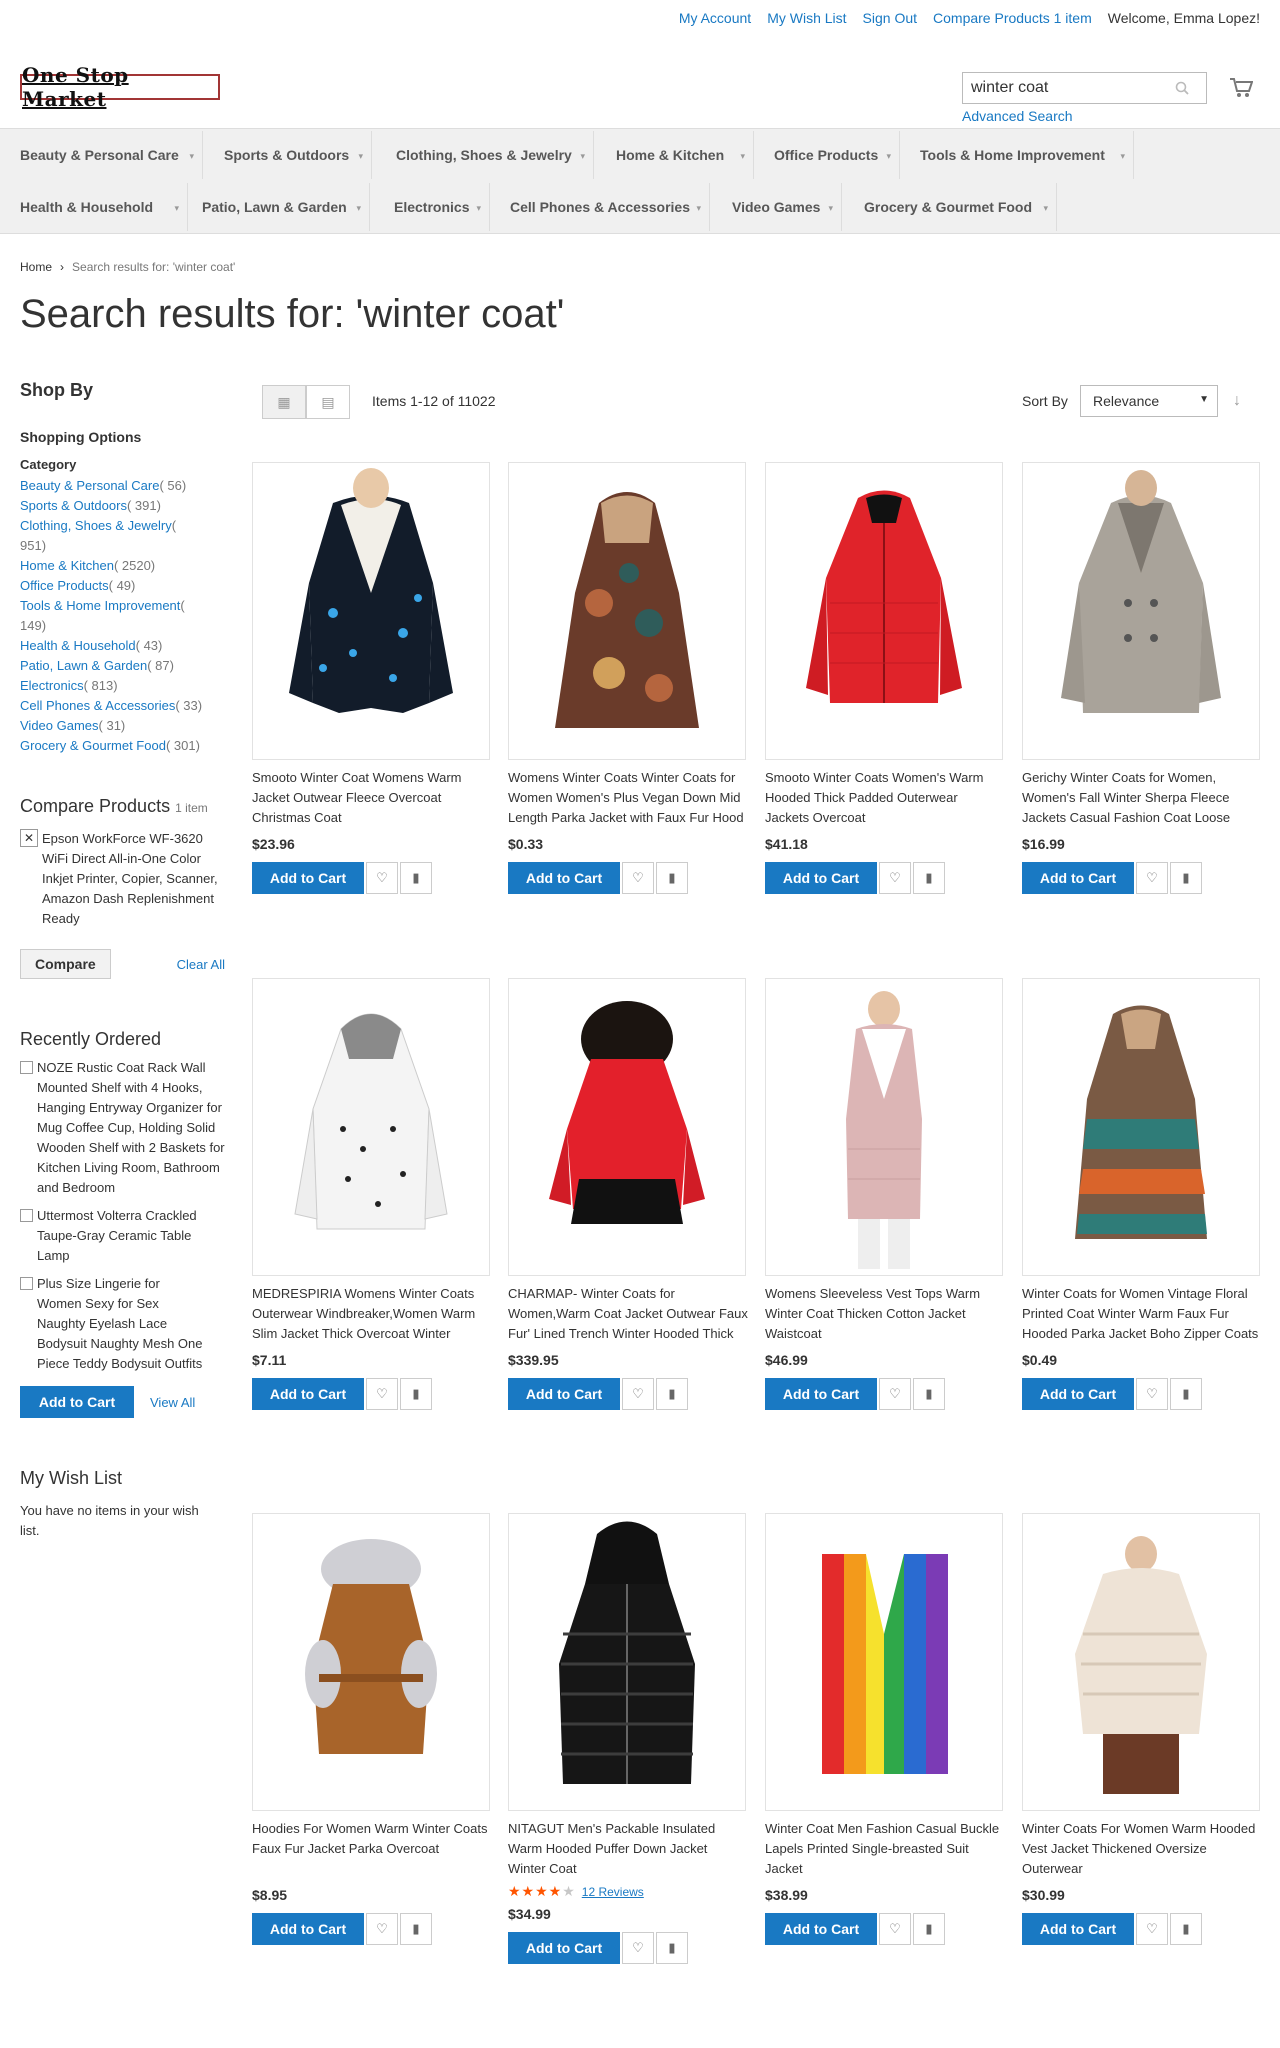 The image size is (1280, 2048). Describe the element at coordinates (201, 964) in the screenshot. I see `clear-all-link: Clear All` at that location.